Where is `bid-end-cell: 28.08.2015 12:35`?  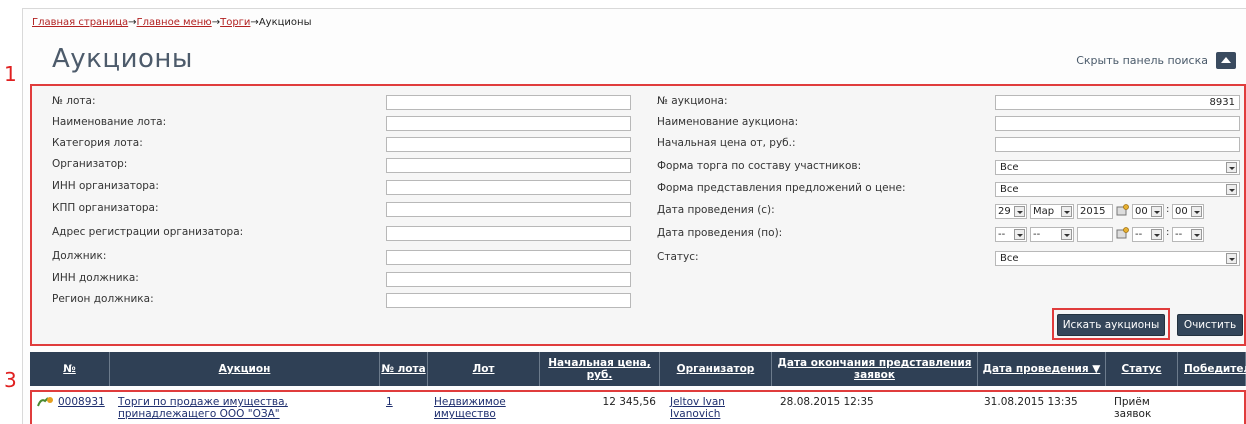
bid-end-cell: 28.08.2015 12:35 is located at coordinates (827, 402).